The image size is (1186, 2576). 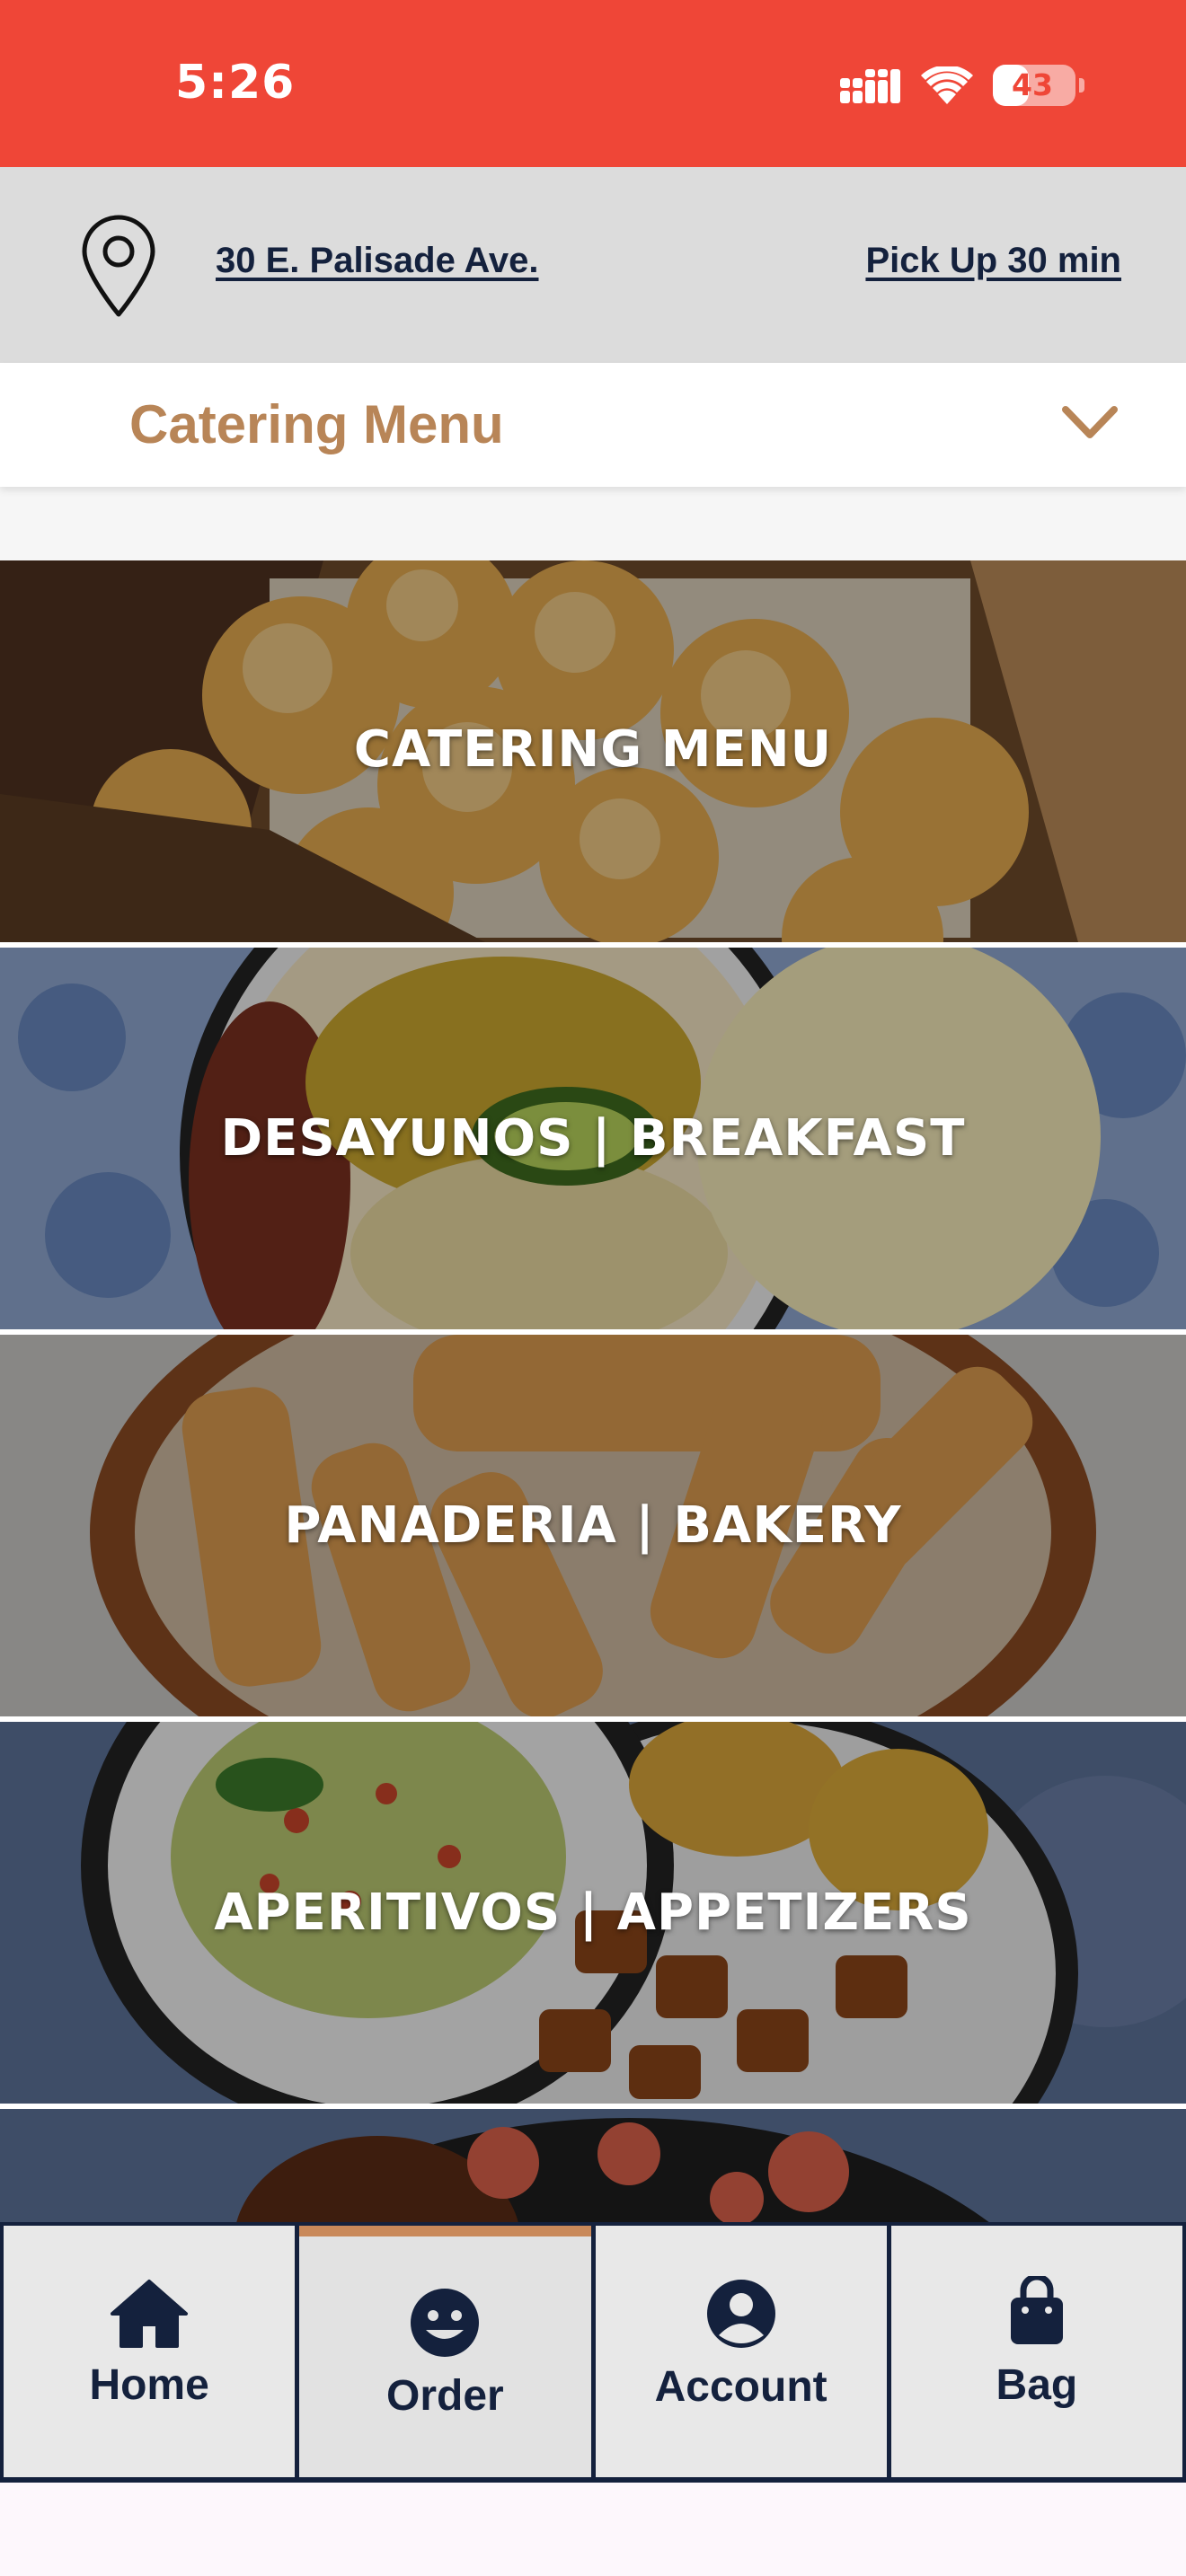 I want to click on menu-selector-dropdown: Catering Menu, so click(x=593, y=425).